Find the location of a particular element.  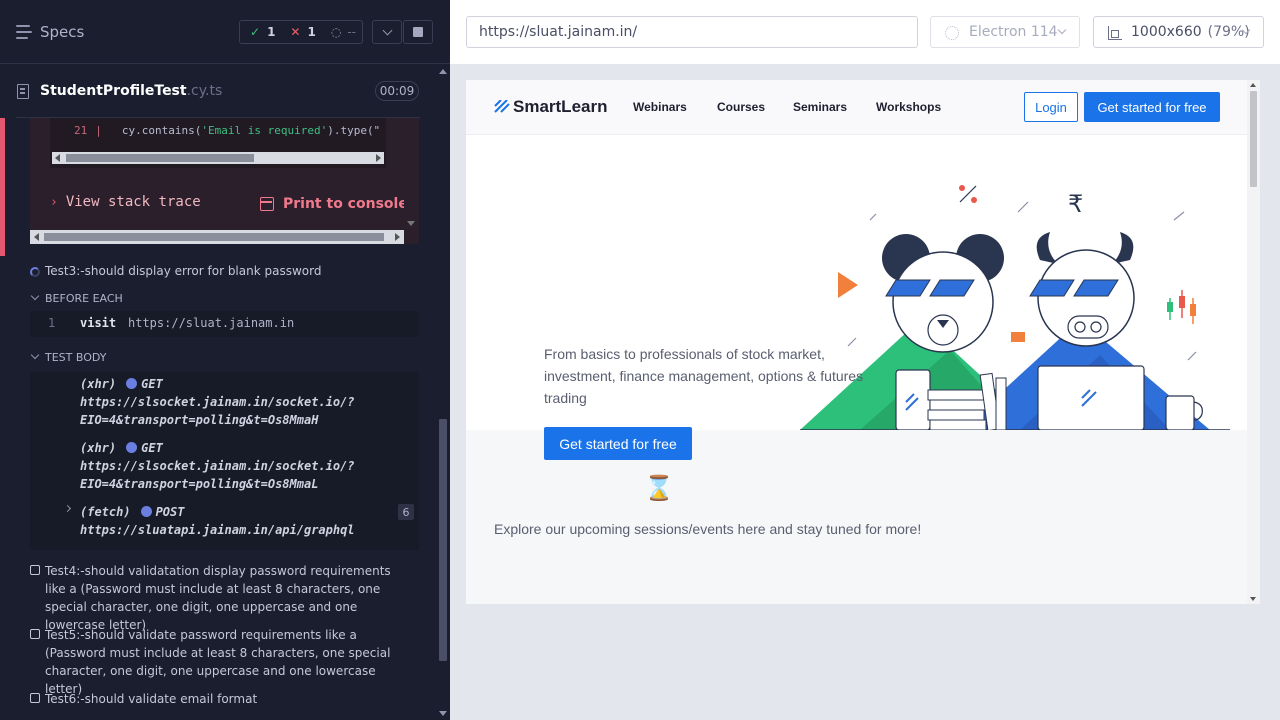

nav-workshops: Workshops is located at coordinates (908, 107).